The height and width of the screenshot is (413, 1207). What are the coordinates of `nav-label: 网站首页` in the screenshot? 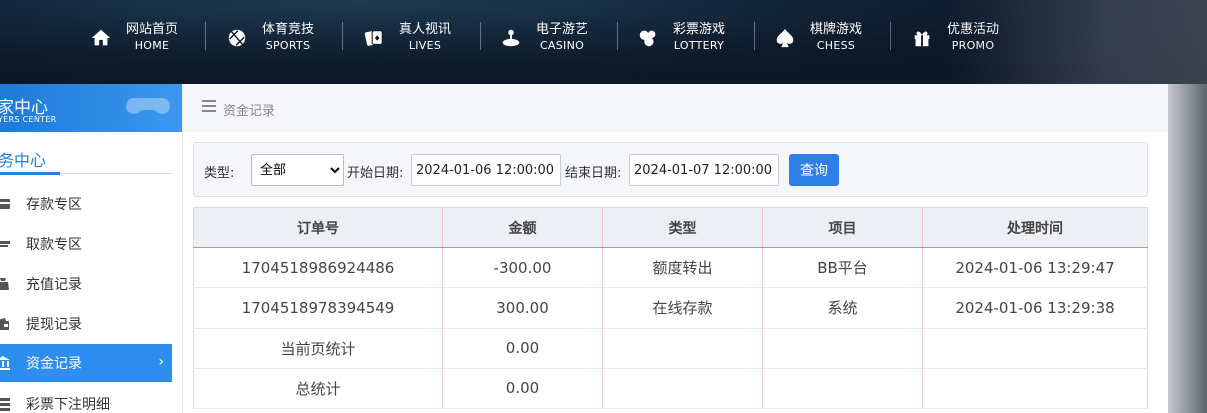 It's located at (152, 29).